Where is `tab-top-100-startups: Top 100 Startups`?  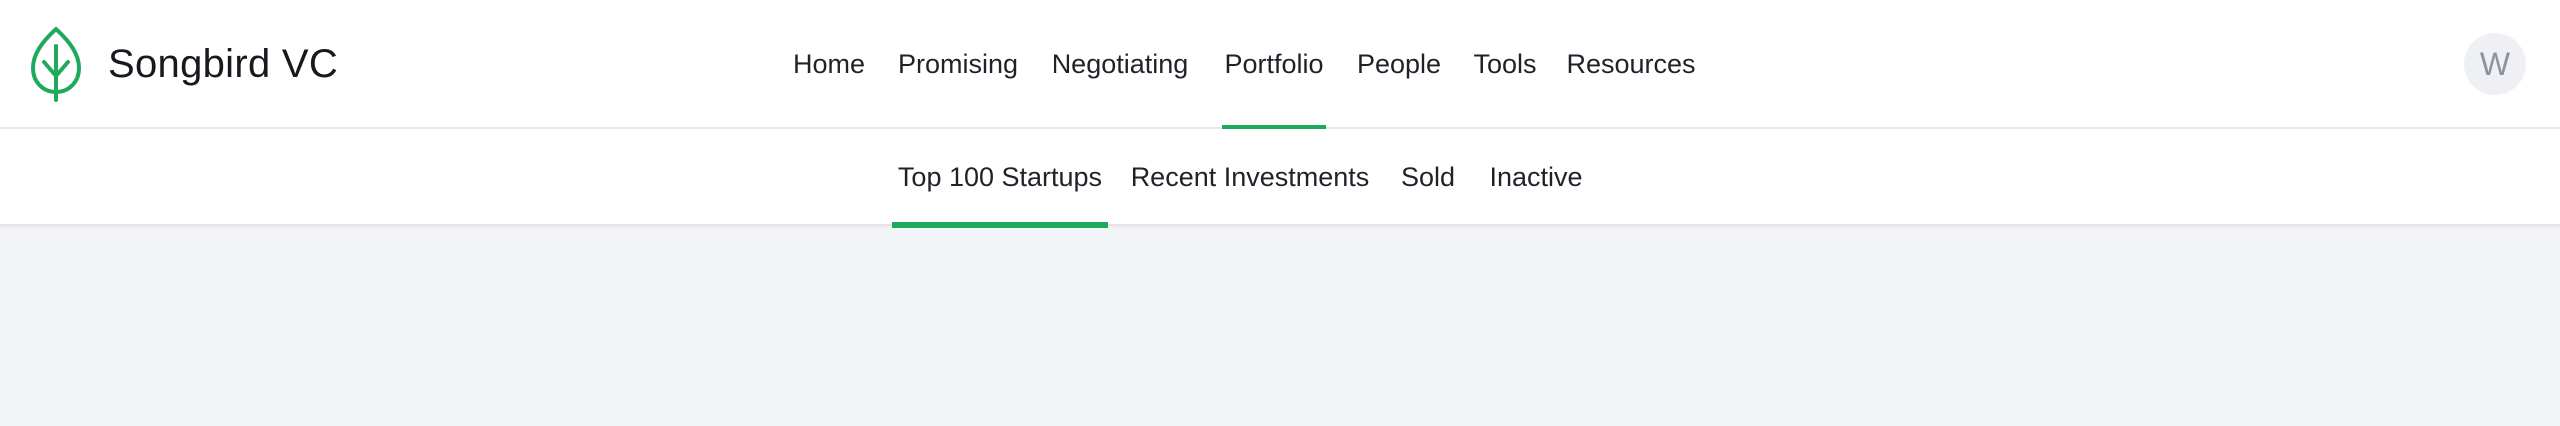 tab-top-100-startups: Top 100 Startups is located at coordinates (1000, 178).